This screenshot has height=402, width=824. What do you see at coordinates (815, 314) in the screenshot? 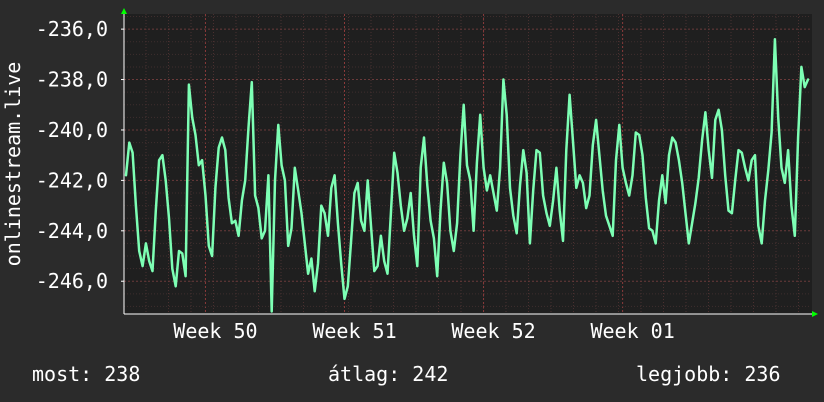
I see `x-axis-arrow` at bounding box center [815, 314].